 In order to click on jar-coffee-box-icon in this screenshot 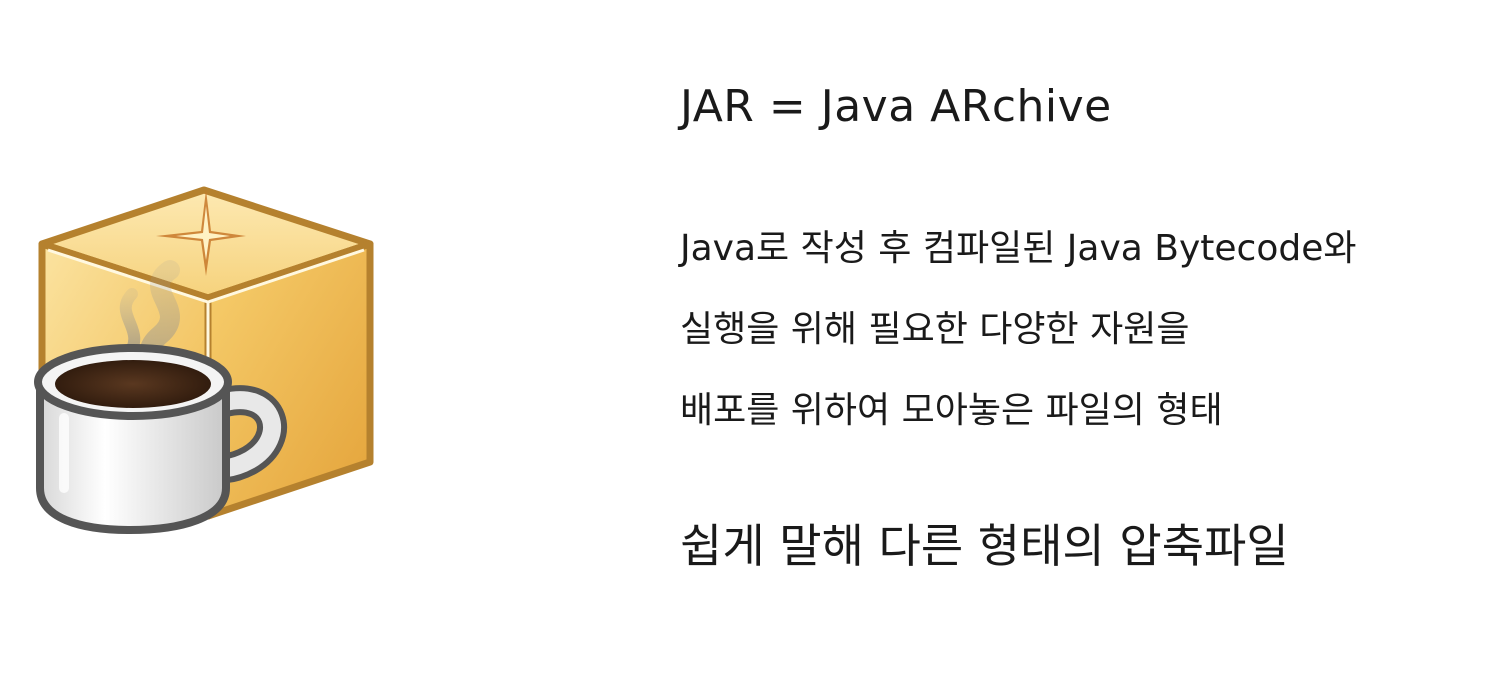, I will do `click(210, 360)`.